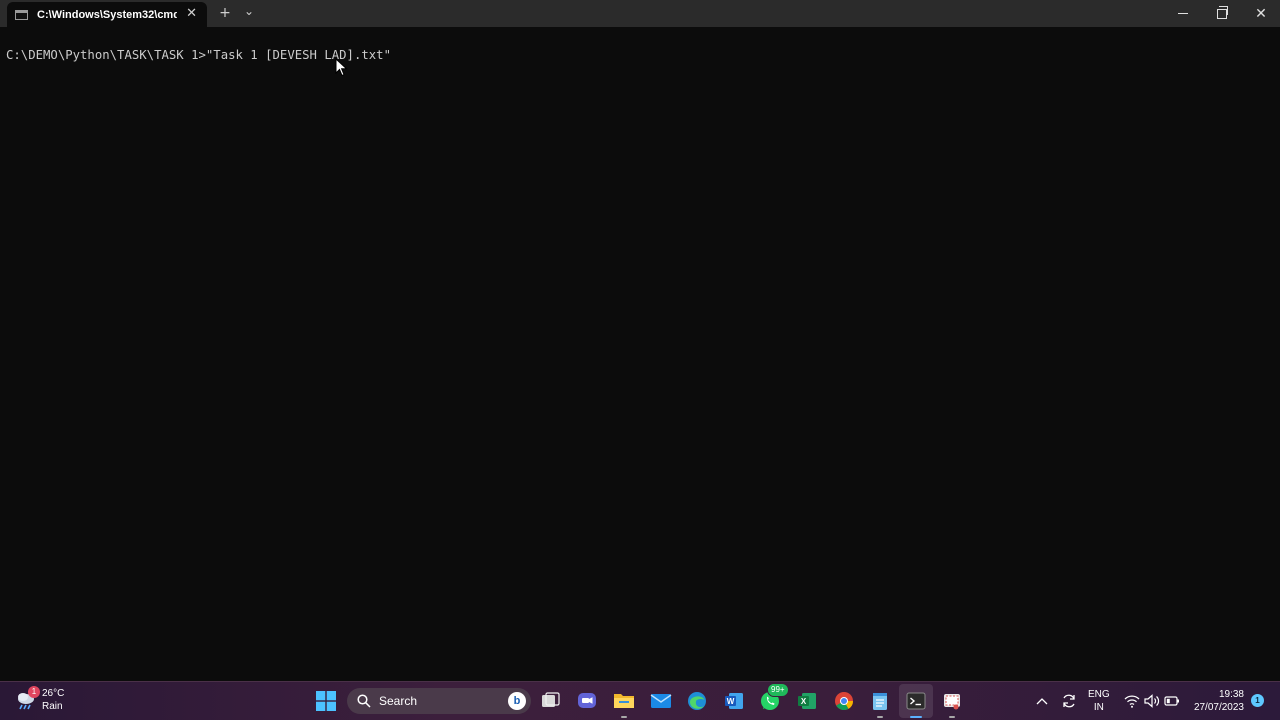 The height and width of the screenshot is (720, 1280). Describe the element at coordinates (916, 701) in the screenshot. I see `terminal-app-icon` at that location.